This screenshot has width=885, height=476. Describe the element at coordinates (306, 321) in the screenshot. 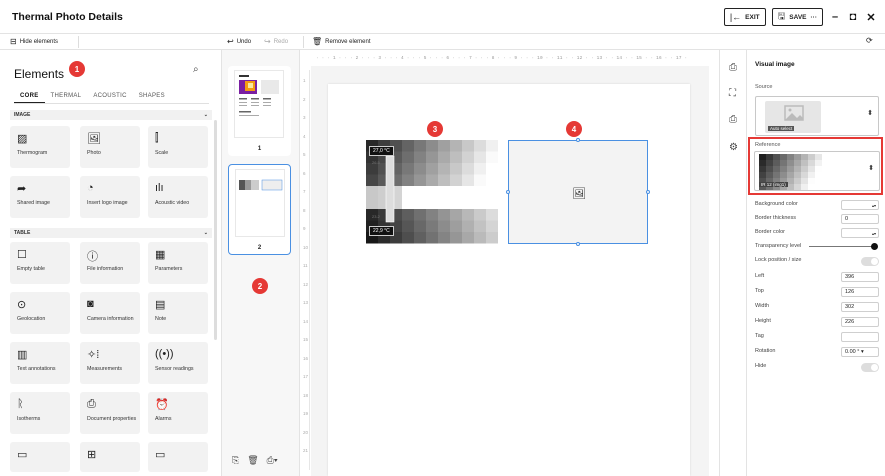

I see `ruler-number: 14` at that location.